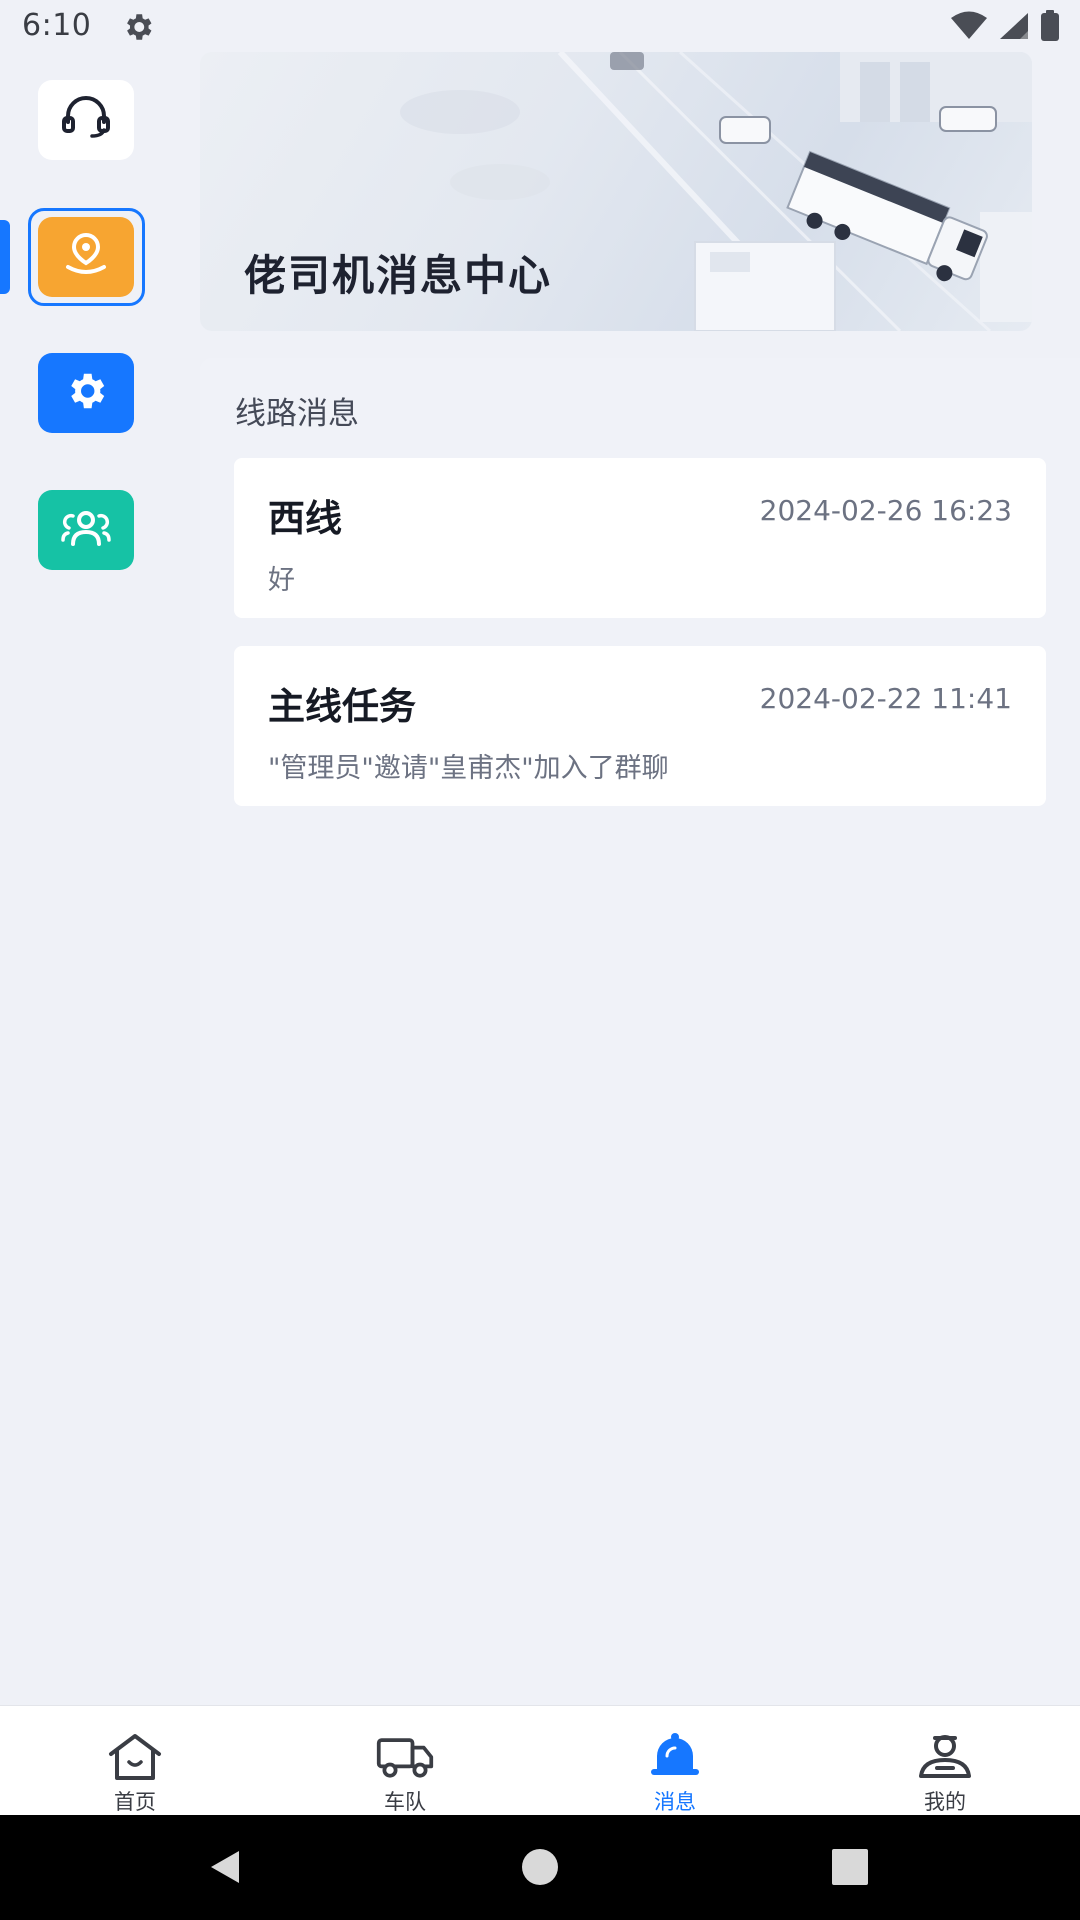  Describe the element at coordinates (135, 1756) in the screenshot. I see `home-icon` at that location.